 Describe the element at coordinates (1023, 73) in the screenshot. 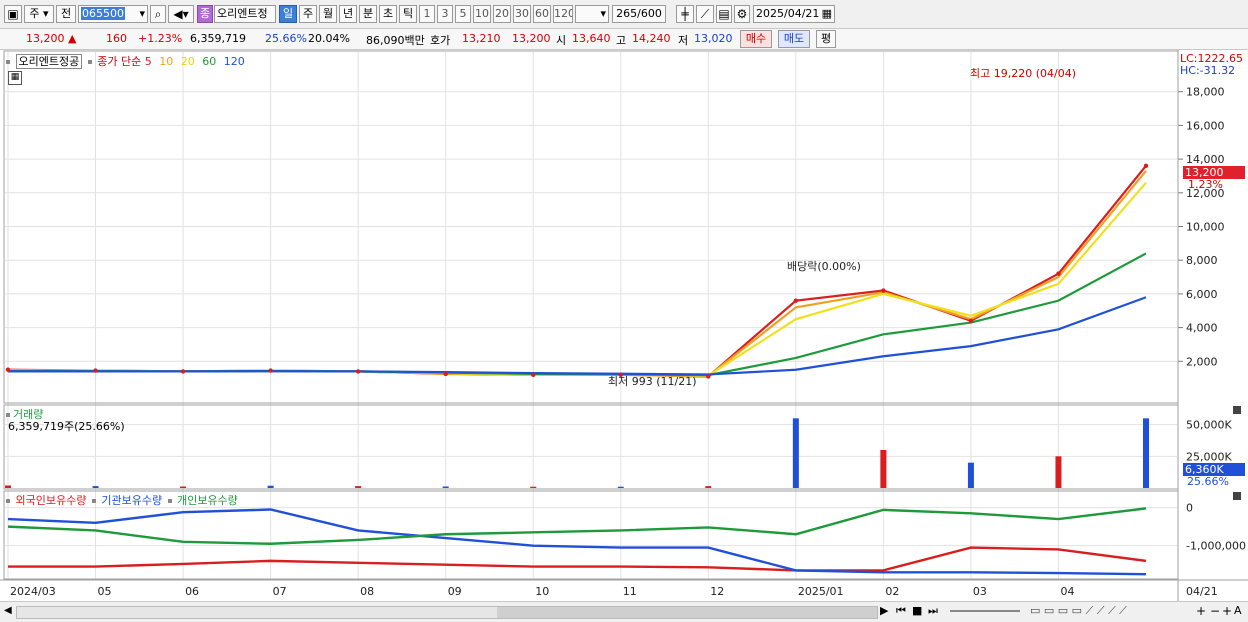

I see `high-annotation: 최고 19,220 (04/04)` at that location.